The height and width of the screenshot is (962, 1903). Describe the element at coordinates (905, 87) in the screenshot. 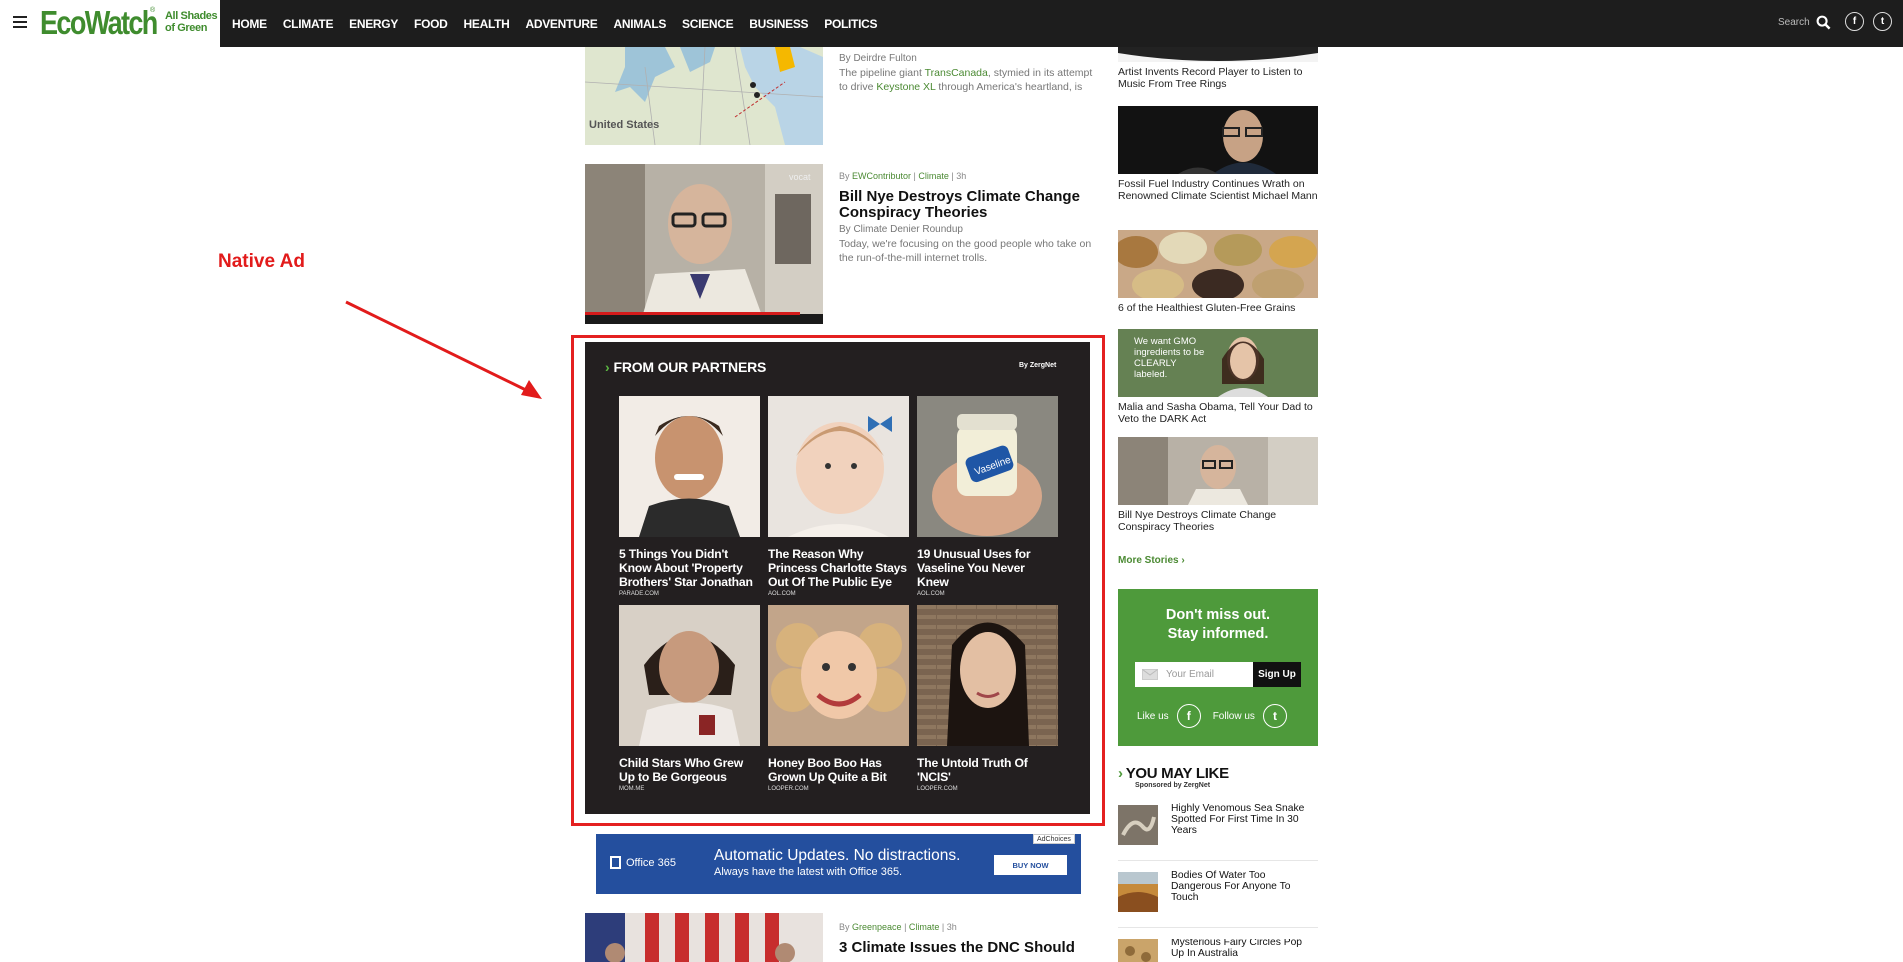

I see `excerpt-link: Keystone XL` at that location.